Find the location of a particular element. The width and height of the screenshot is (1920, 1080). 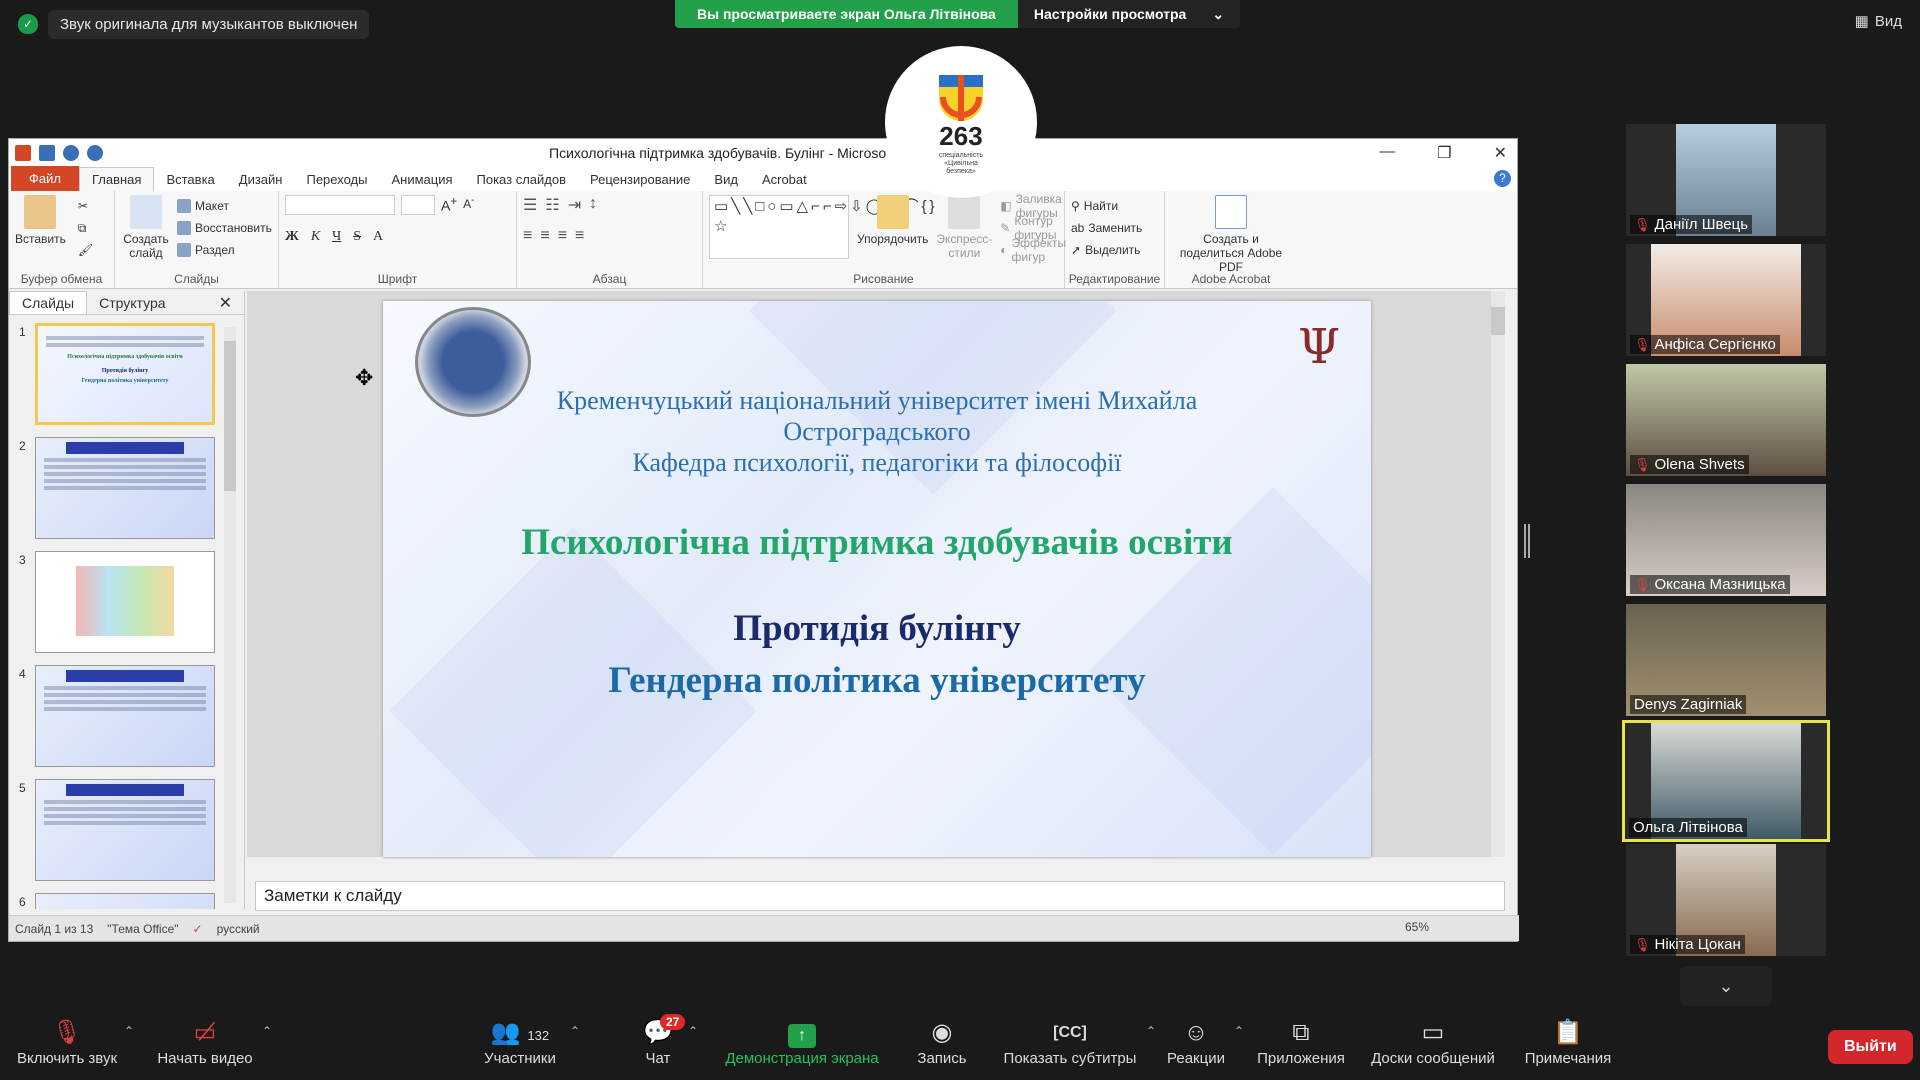

font-size-select is located at coordinates (418, 205).